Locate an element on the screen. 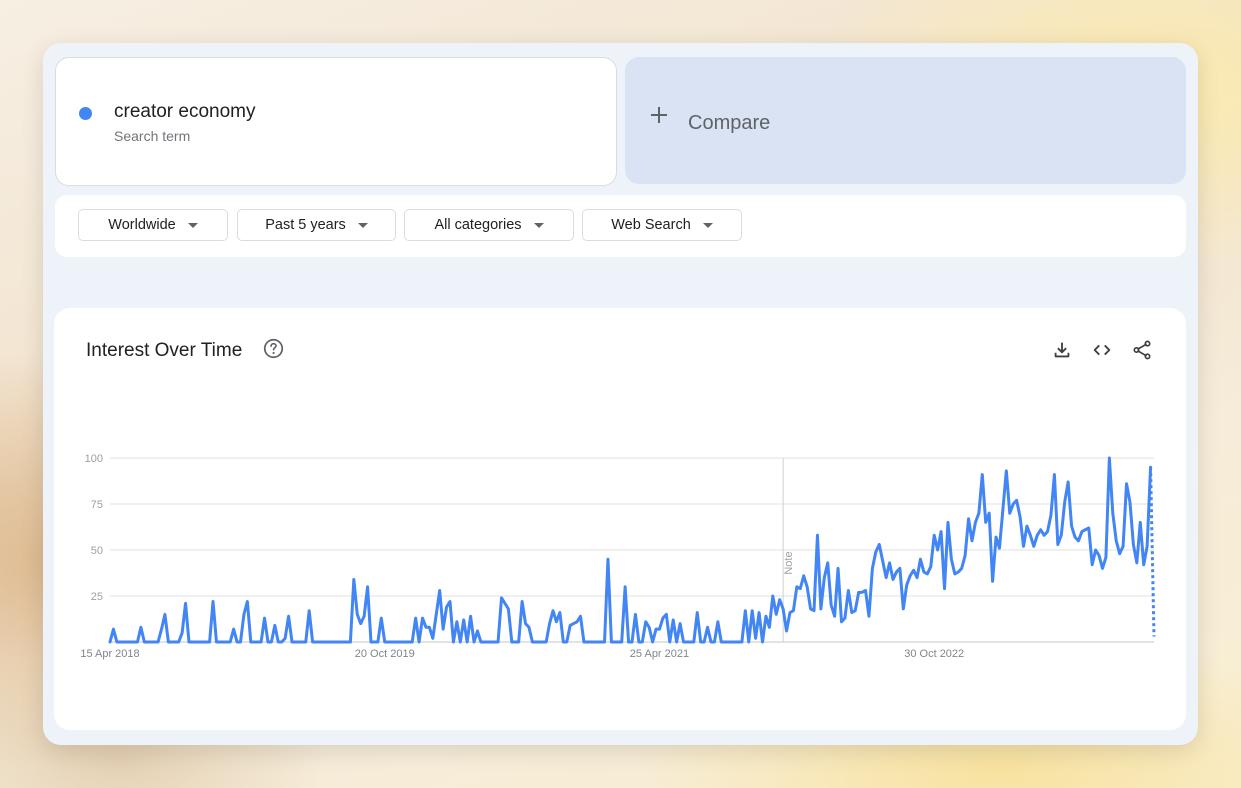 The height and width of the screenshot is (788, 1241). x-tick-label: 20 Oct 2019 is located at coordinates (385, 654).